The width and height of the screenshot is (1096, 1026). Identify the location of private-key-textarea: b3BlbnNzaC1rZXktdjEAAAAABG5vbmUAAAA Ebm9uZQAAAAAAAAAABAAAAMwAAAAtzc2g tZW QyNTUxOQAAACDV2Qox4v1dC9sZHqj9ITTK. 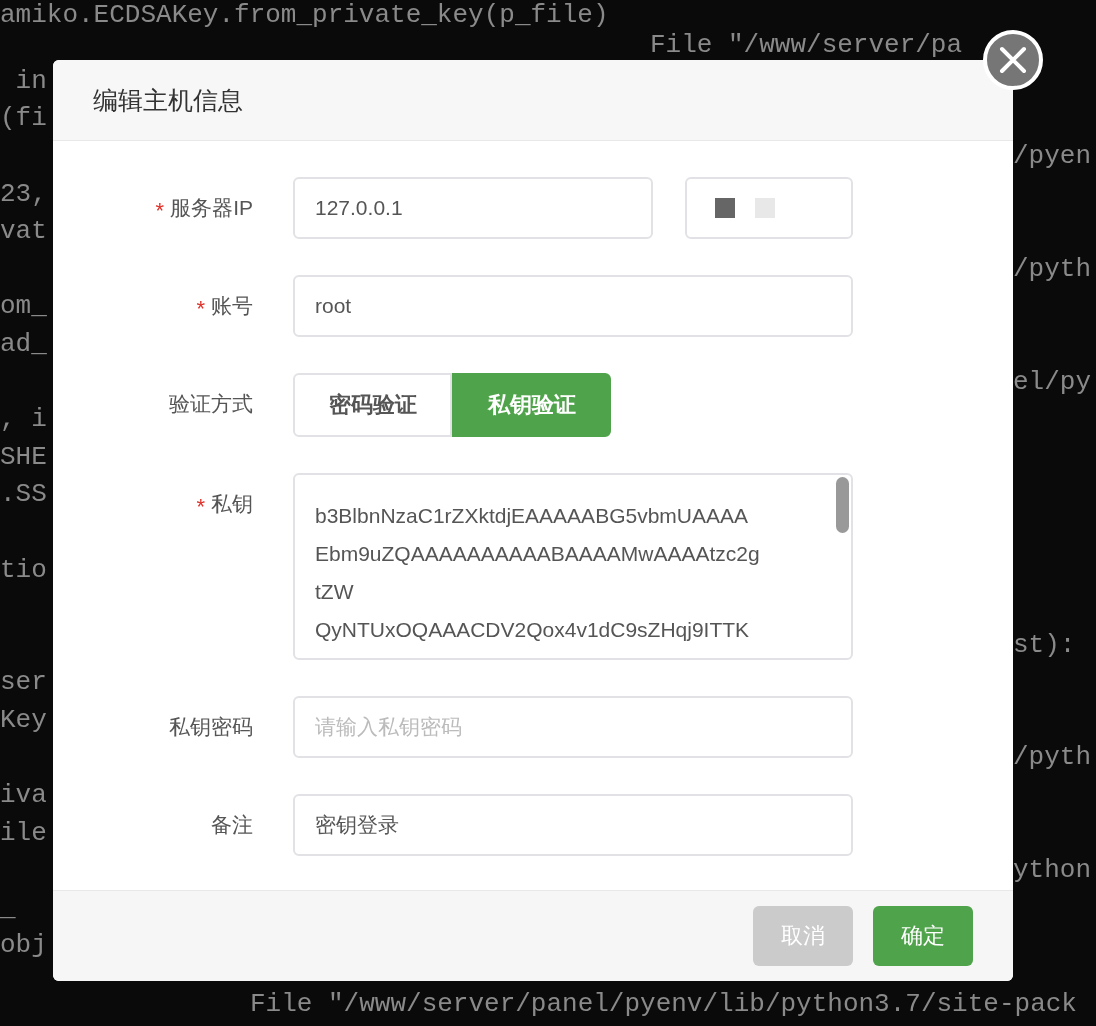
(573, 566).